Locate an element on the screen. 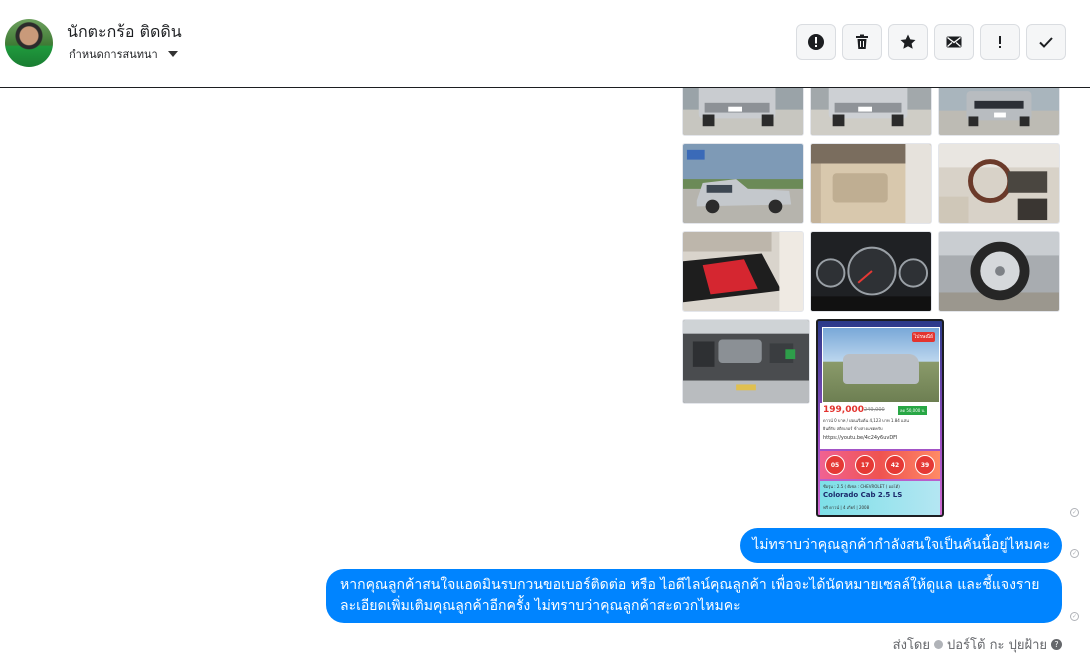 The width and height of the screenshot is (1090, 671). spam-button is located at coordinates (1000, 42).